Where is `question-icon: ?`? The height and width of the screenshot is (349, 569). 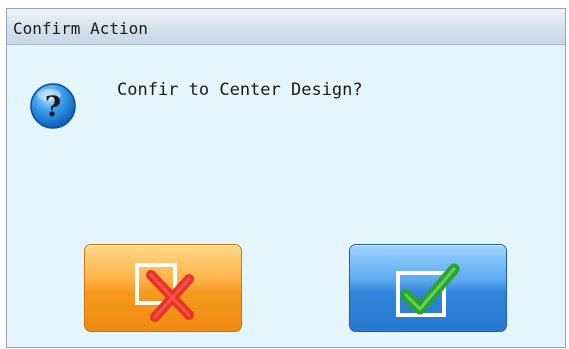
question-icon: ? is located at coordinates (53, 106).